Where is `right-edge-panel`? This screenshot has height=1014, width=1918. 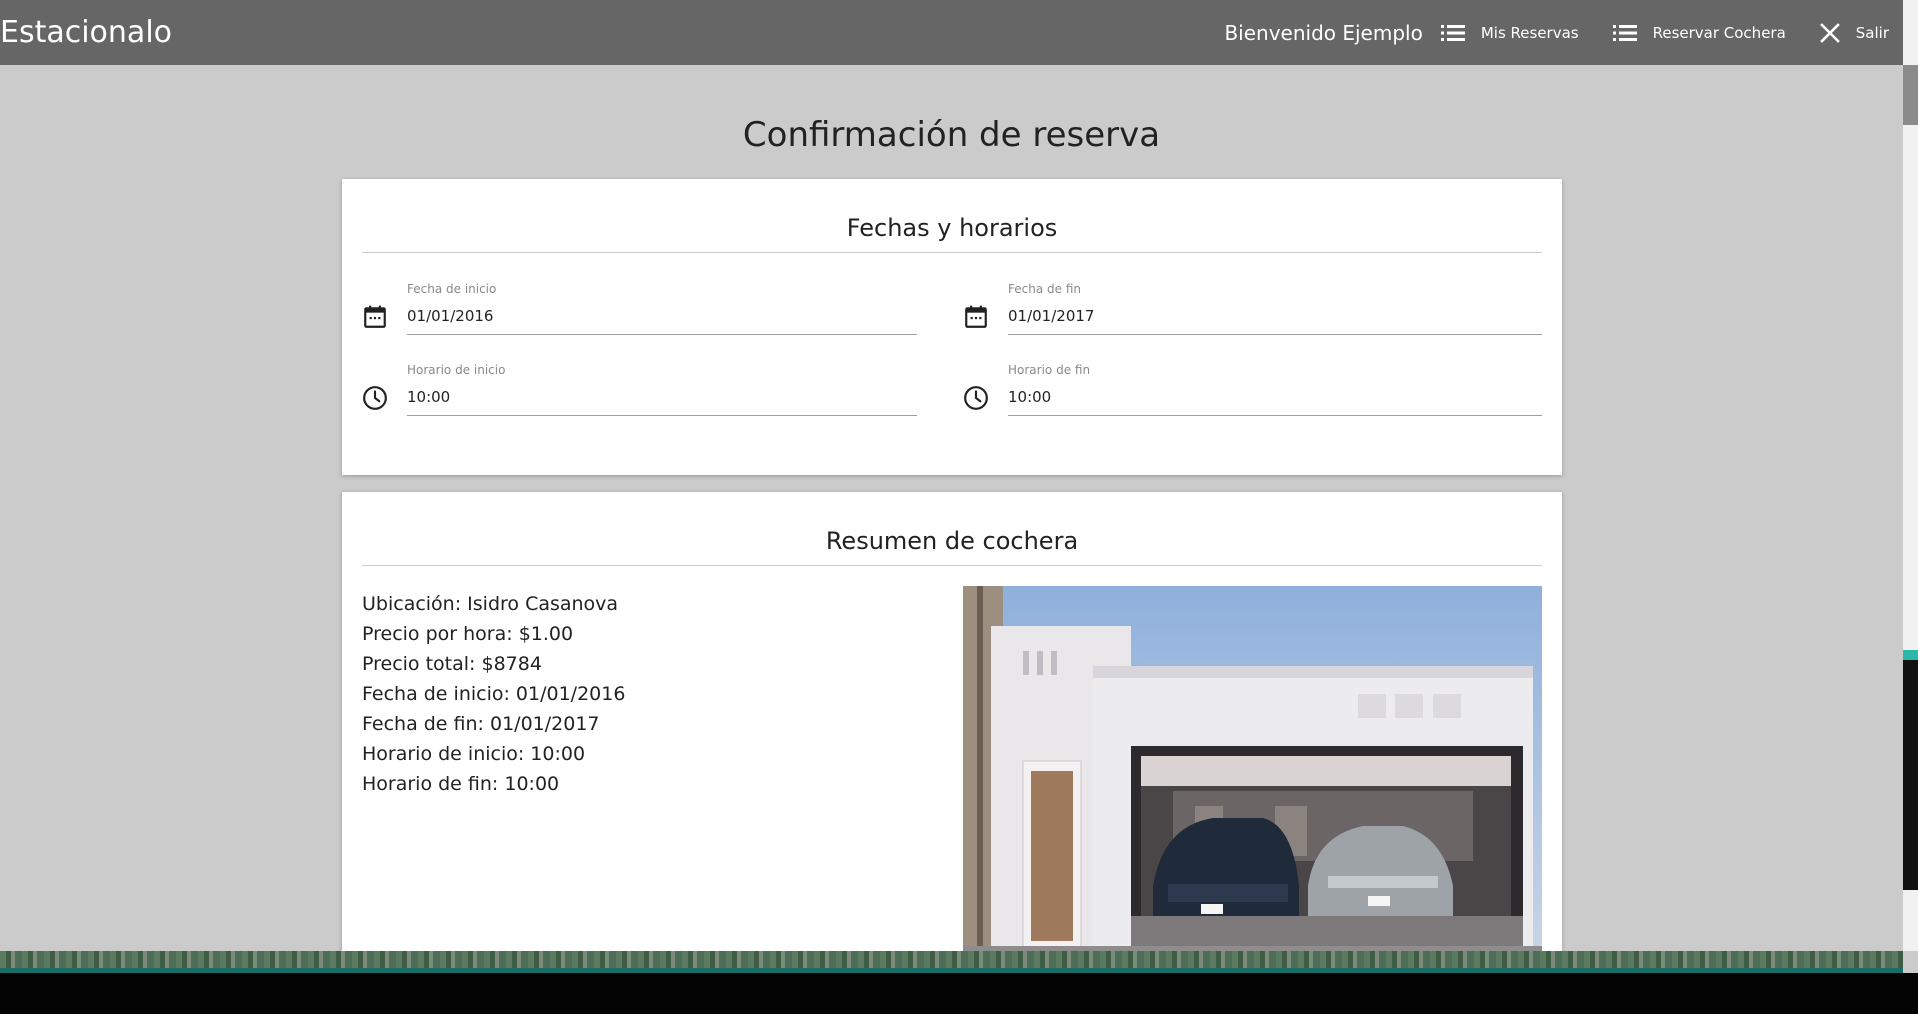
right-edge-panel is located at coordinates (1910, 770).